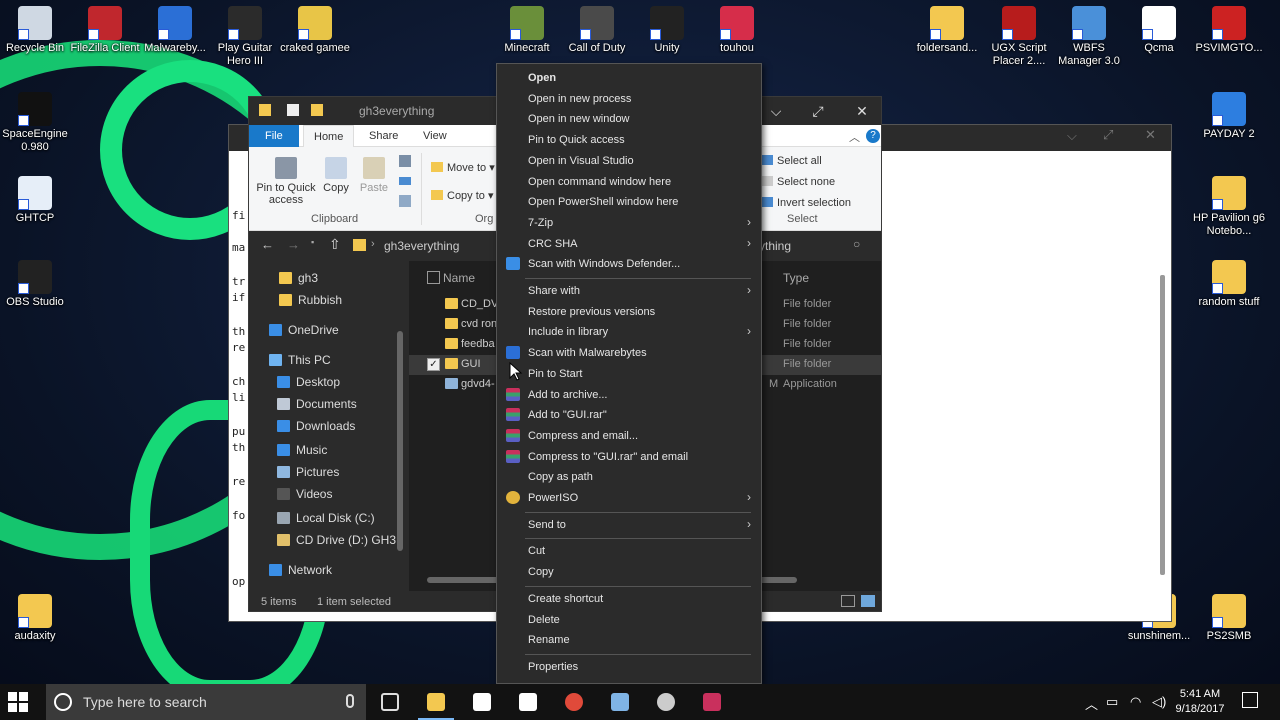 Image resolution: width=1280 pixels, height=720 pixels. Describe the element at coordinates (462, 195) in the screenshot. I see `copy-to-button: Copy to ▾` at that location.